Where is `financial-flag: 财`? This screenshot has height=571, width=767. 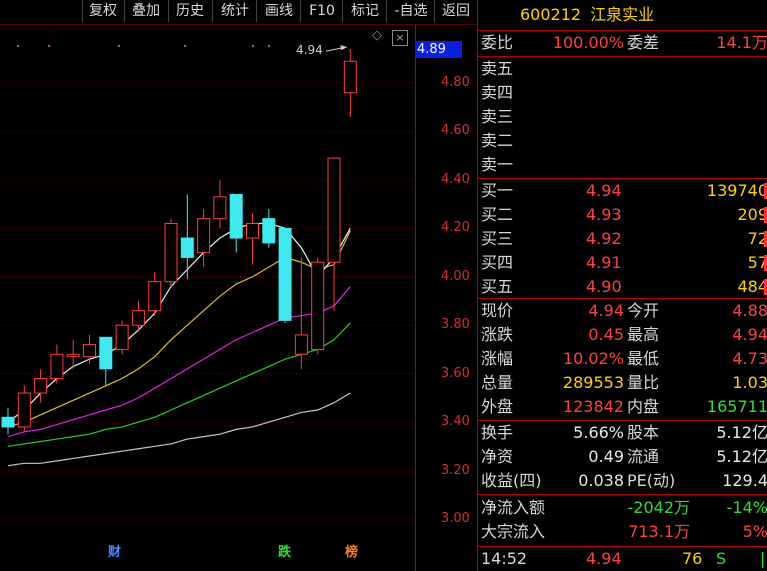 financial-flag: 财 is located at coordinates (114, 550).